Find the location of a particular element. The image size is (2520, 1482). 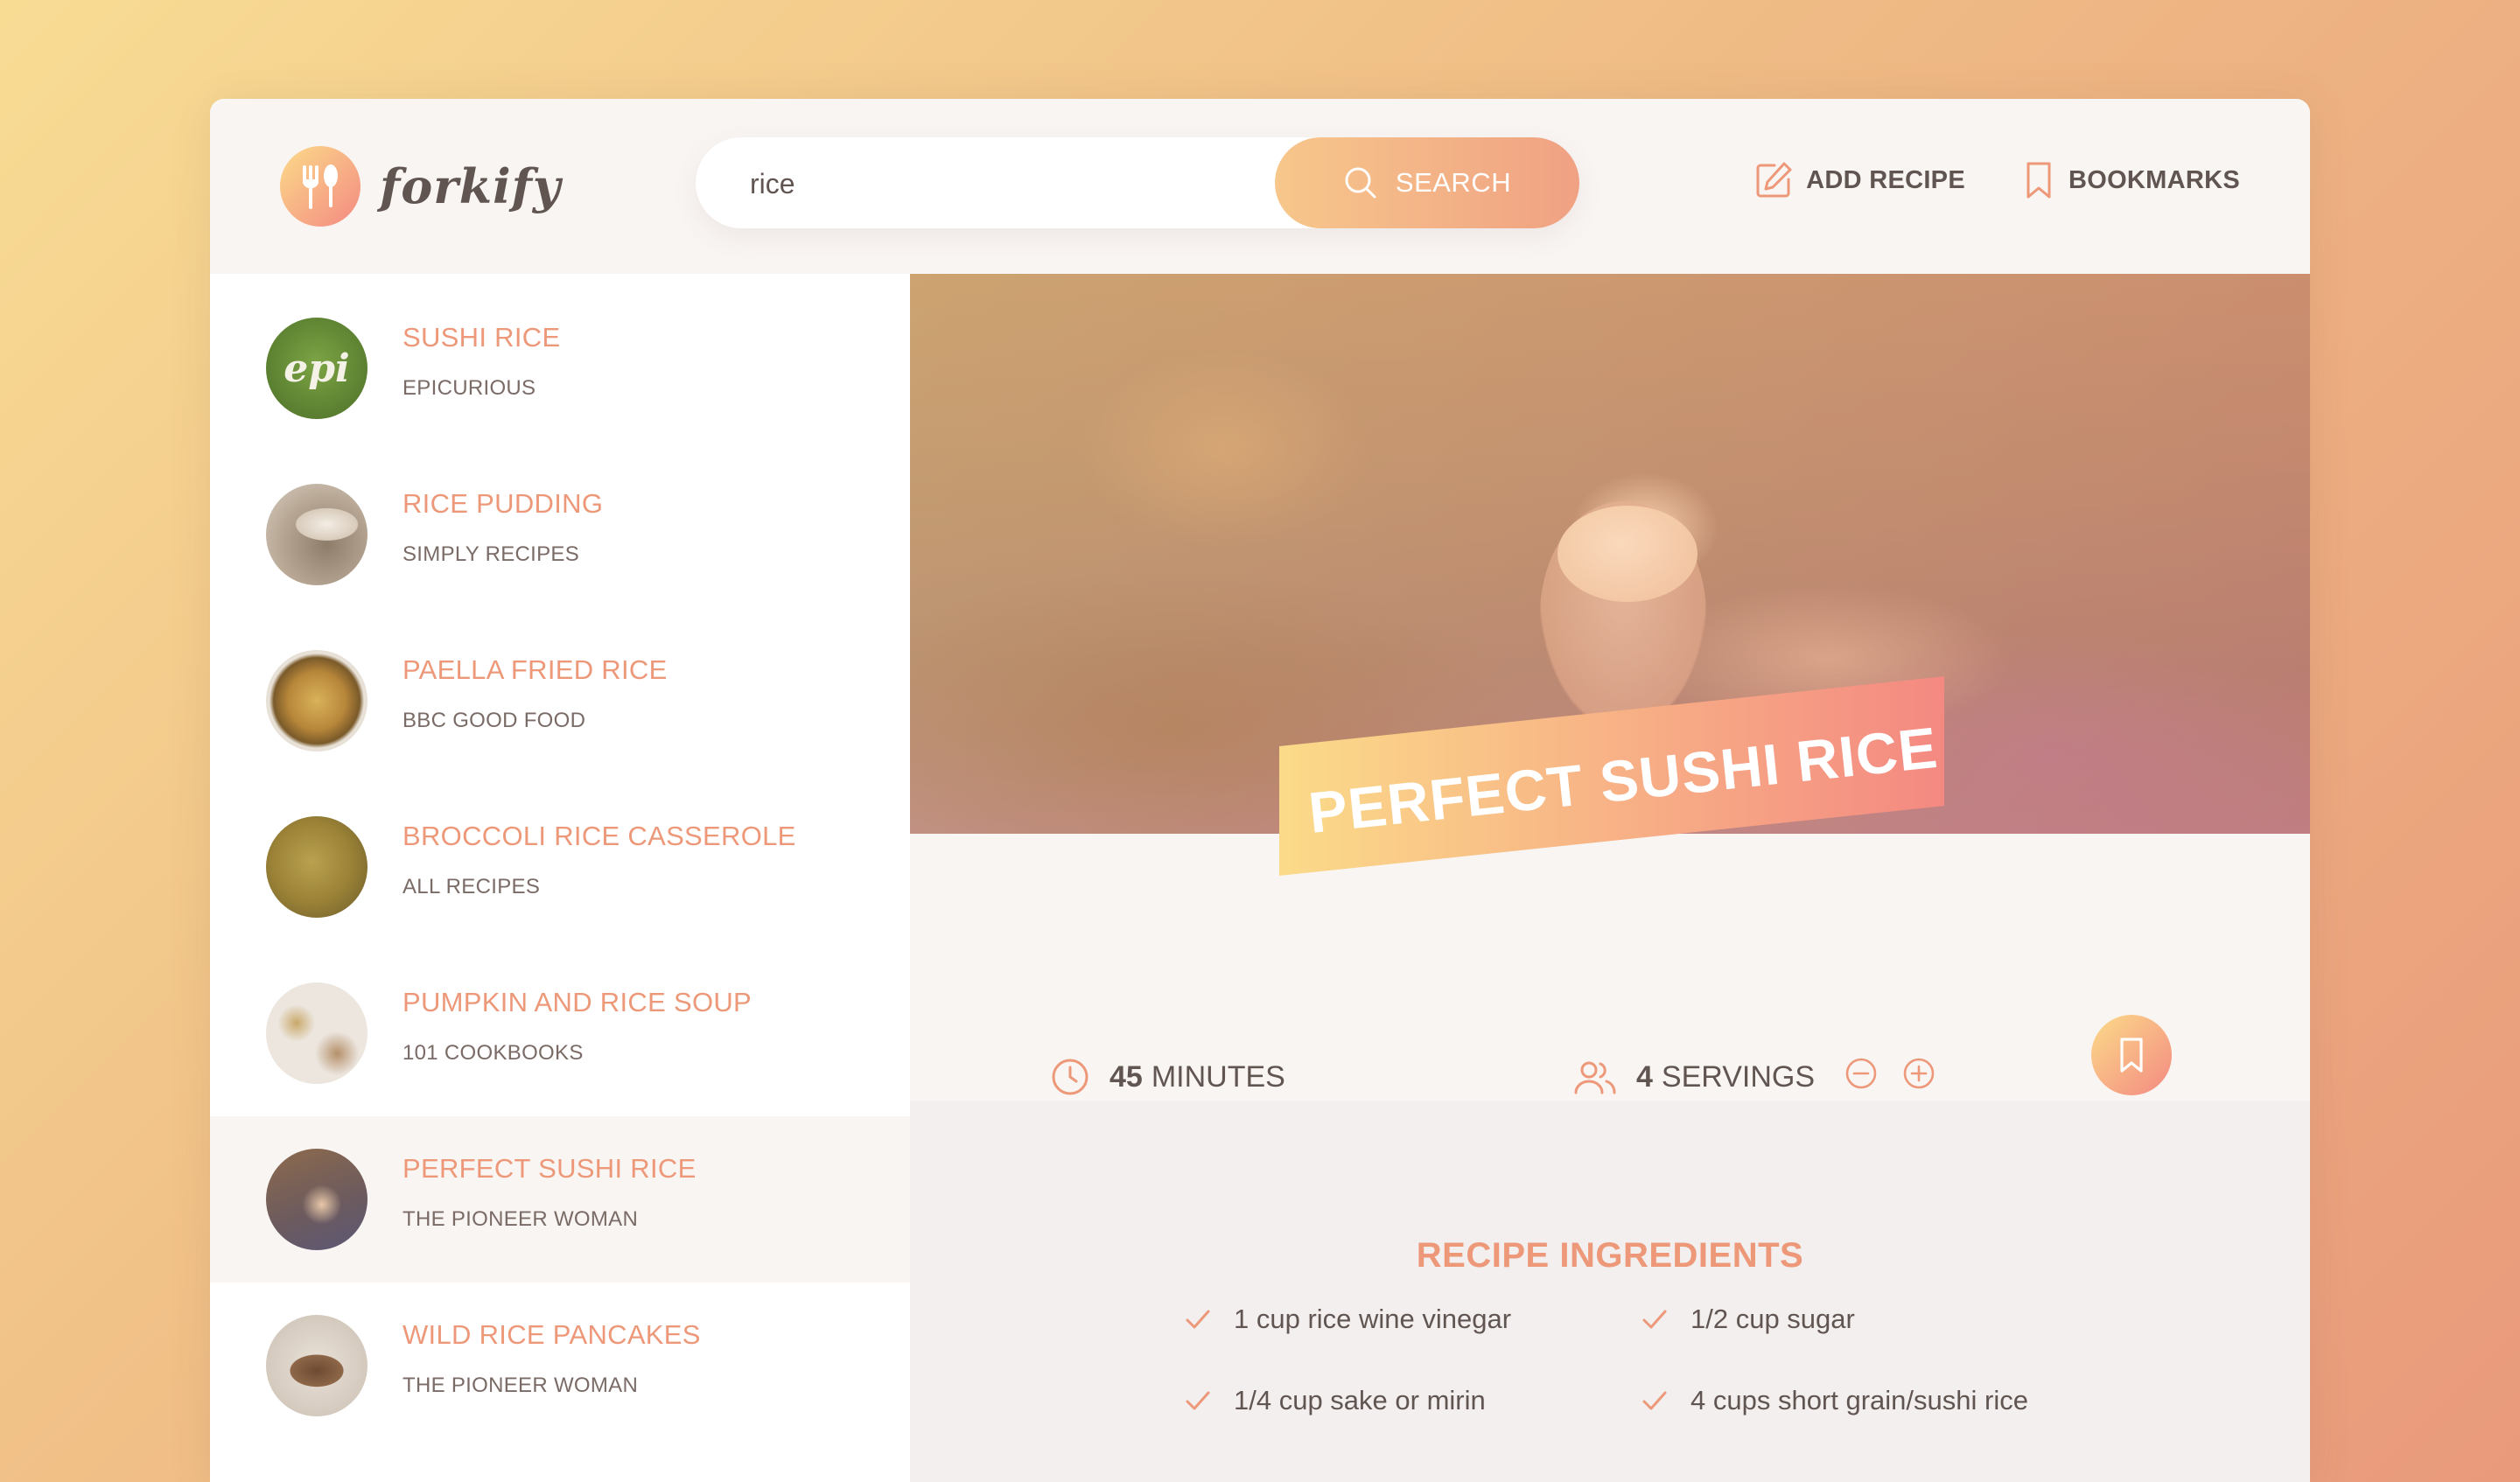

ingredient-item: 1 cup rice wine vinegar is located at coordinates (1347, 1319).